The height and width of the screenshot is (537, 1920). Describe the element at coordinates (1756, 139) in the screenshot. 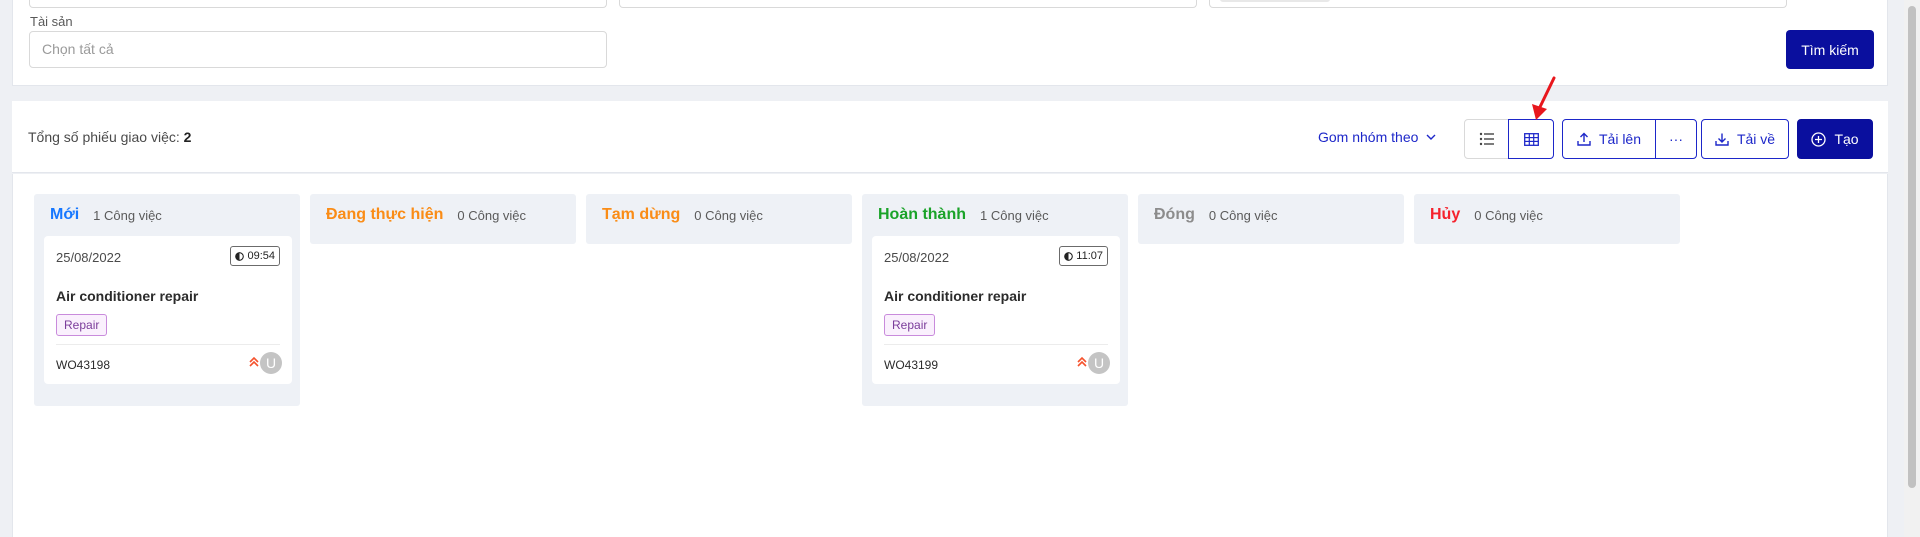

I see `download-label: Tải về` at that location.